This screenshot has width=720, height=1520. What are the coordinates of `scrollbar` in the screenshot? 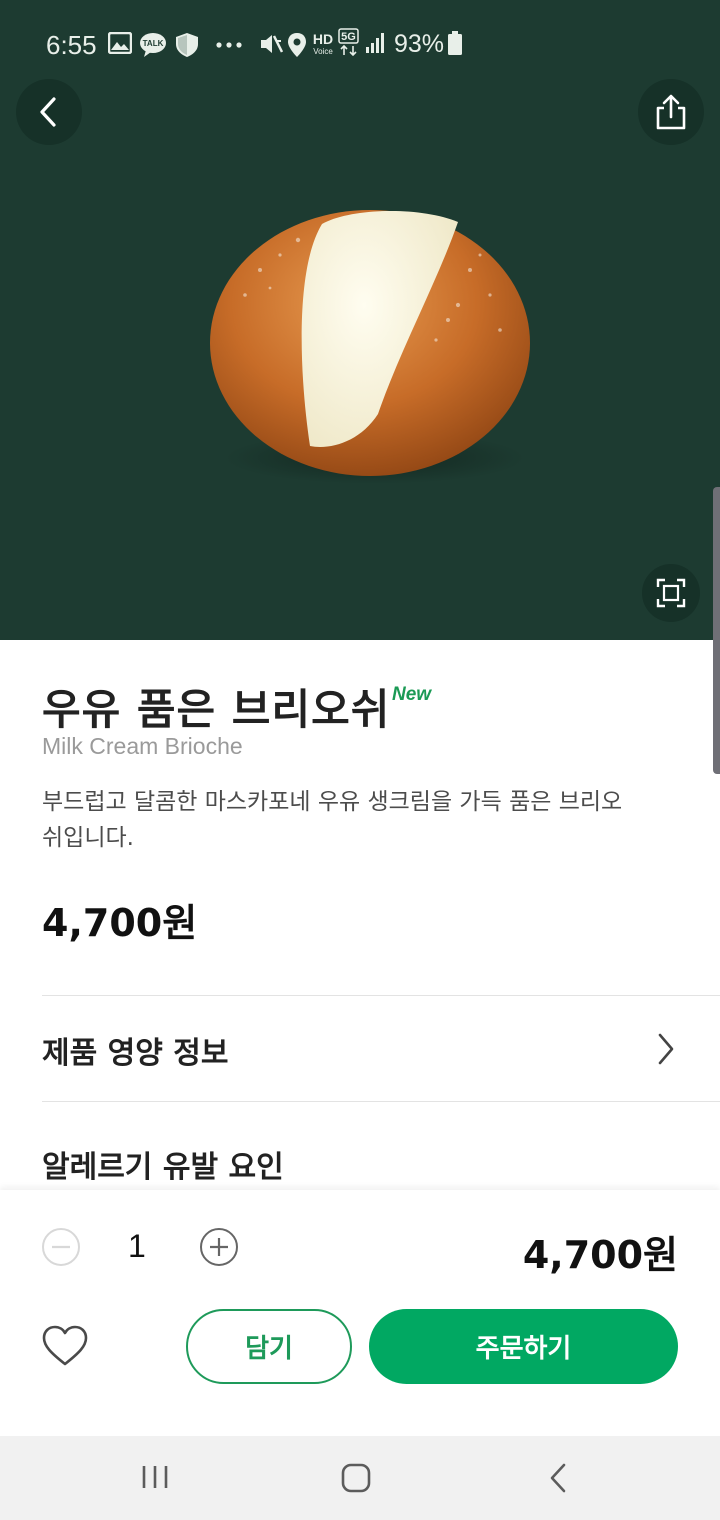 It's located at (716, 630).